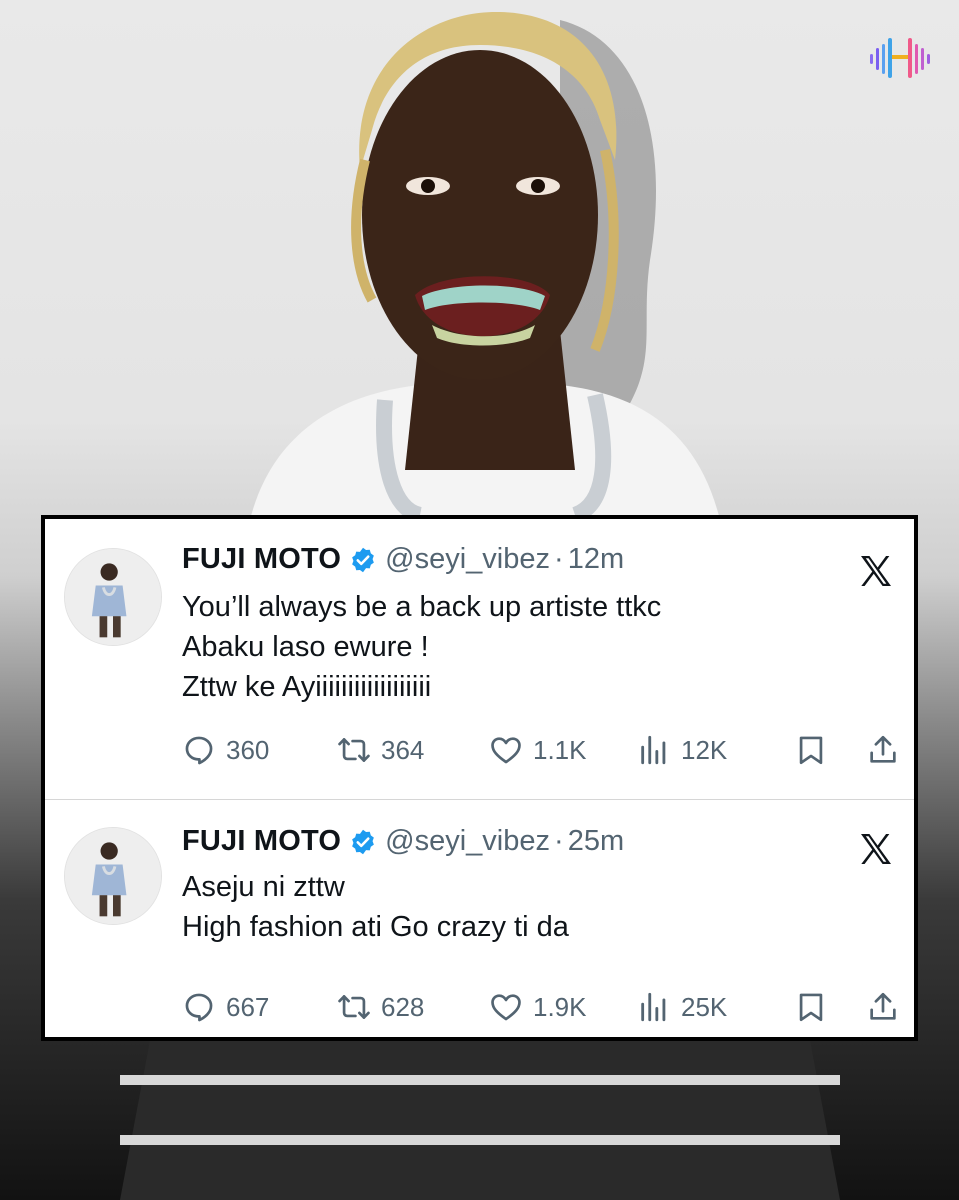 The image size is (959, 1200). Describe the element at coordinates (248, 749) in the screenshot. I see `reply-count: 360` at that location.